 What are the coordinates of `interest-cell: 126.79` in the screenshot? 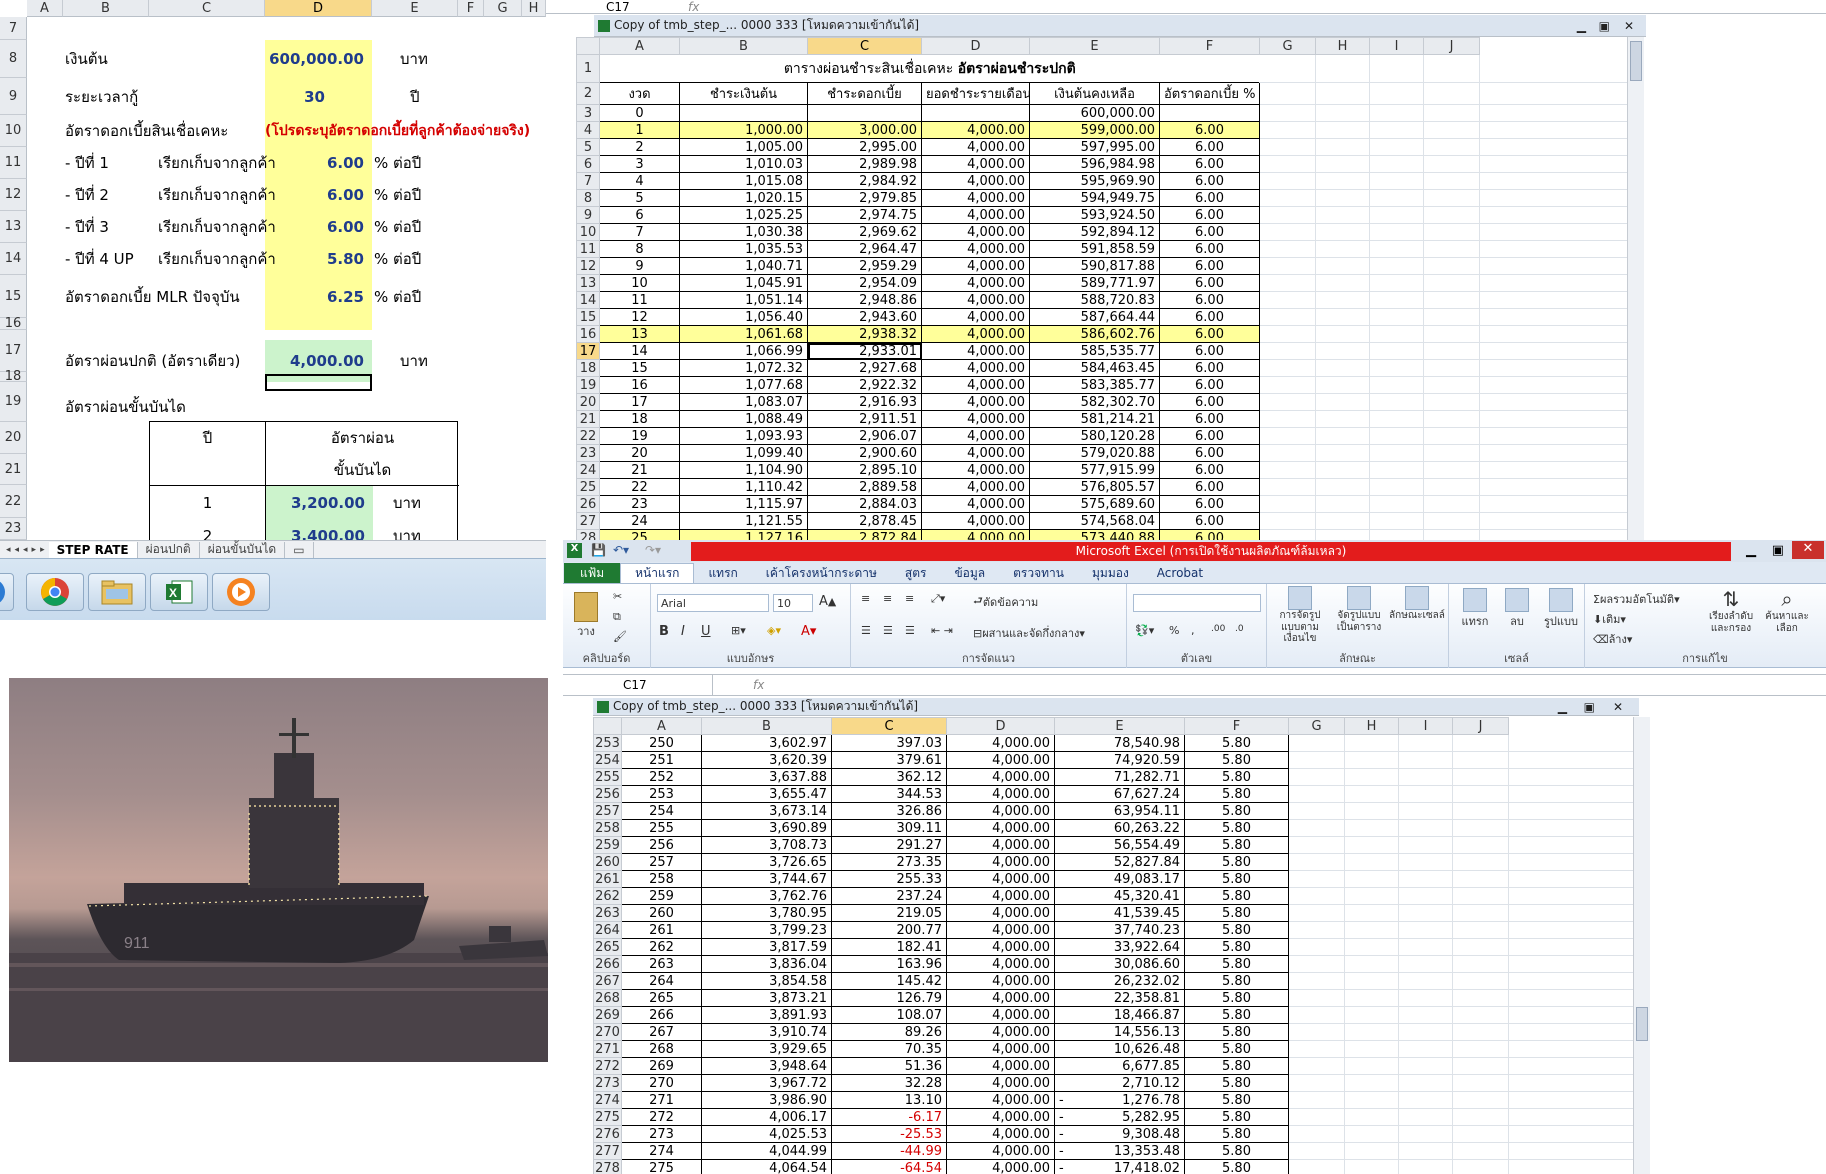 It's located at (889, 998).